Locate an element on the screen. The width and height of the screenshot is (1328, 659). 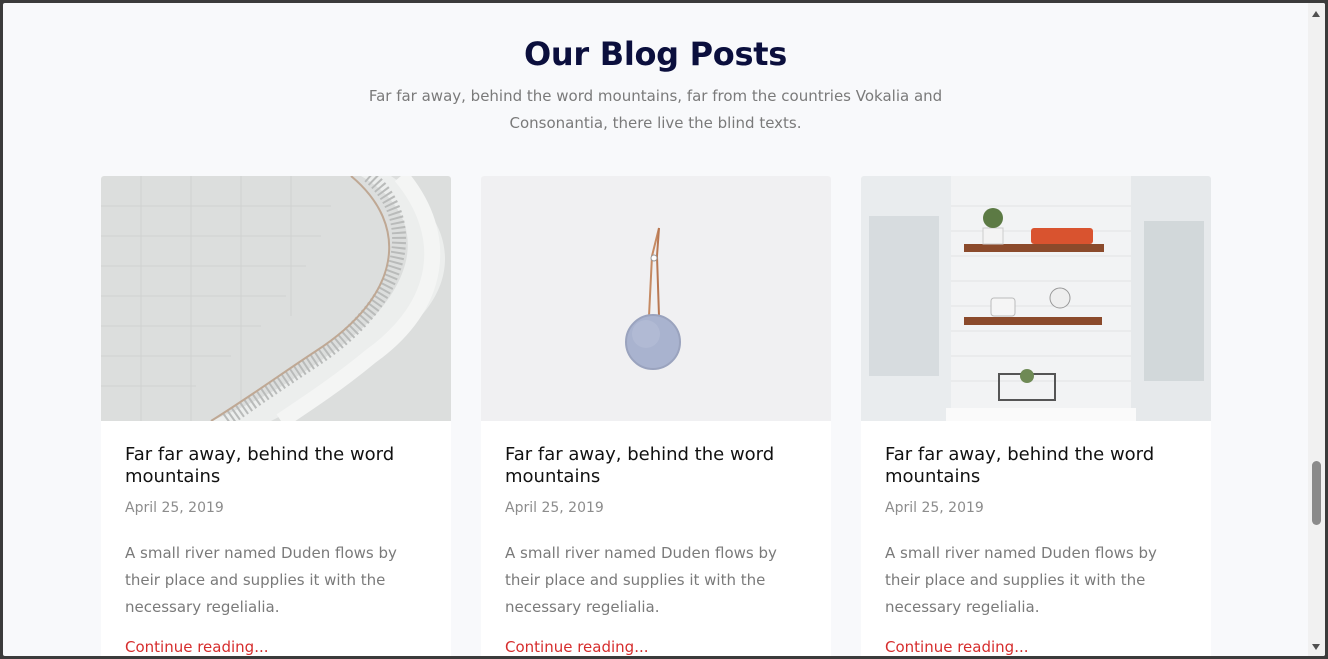
post-image-kitchen is located at coordinates (1036, 298).